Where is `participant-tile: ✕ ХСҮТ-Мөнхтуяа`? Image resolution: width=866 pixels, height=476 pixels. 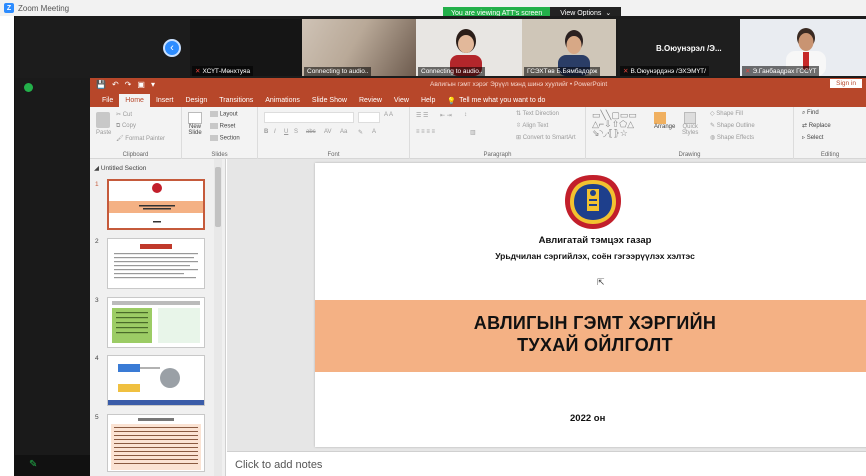 participant-tile: ✕ ХСҮТ-Мөнхтуяа is located at coordinates (246, 47).